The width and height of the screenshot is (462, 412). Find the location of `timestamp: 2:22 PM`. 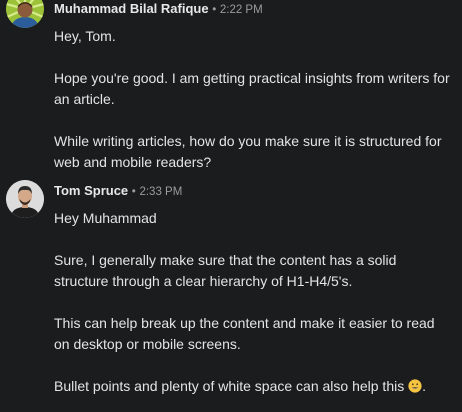

timestamp: 2:22 PM is located at coordinates (241, 10).